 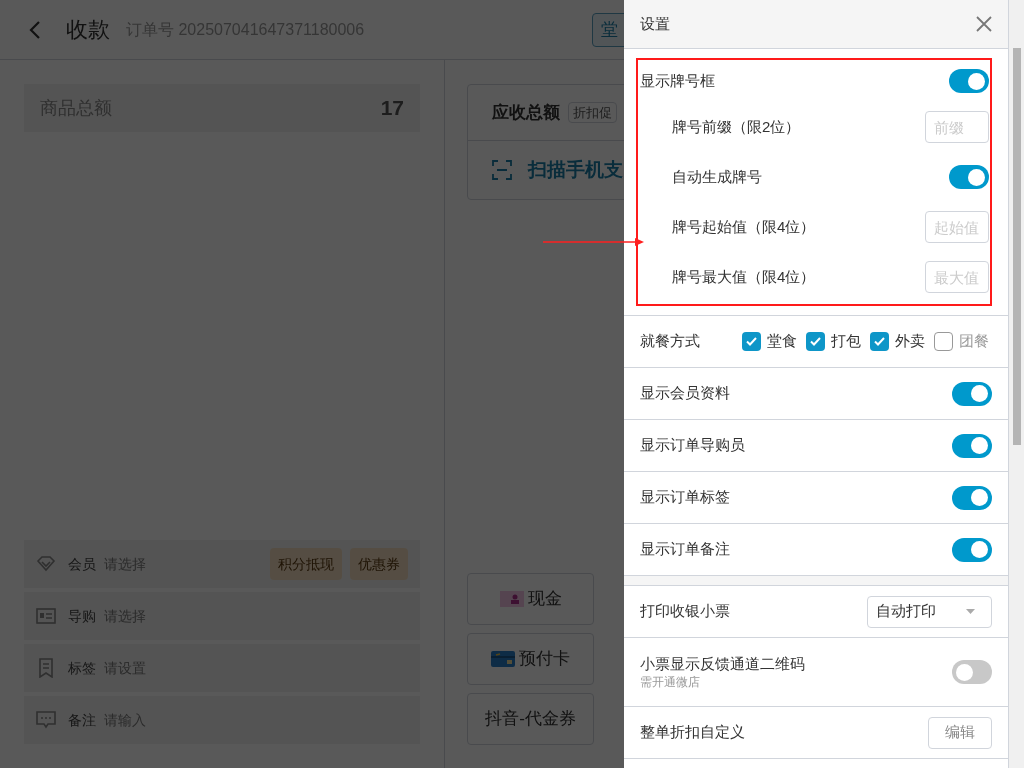 I want to click on checkbox-label: 团餐, so click(x=974, y=341).